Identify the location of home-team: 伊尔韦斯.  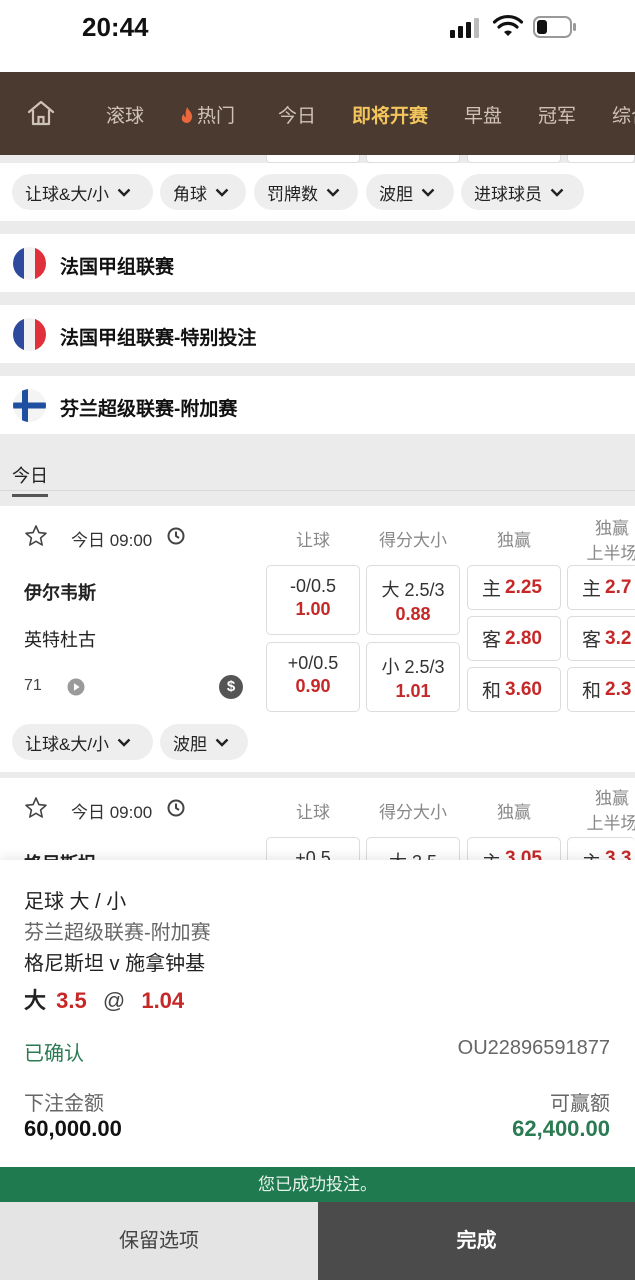
(60, 593).